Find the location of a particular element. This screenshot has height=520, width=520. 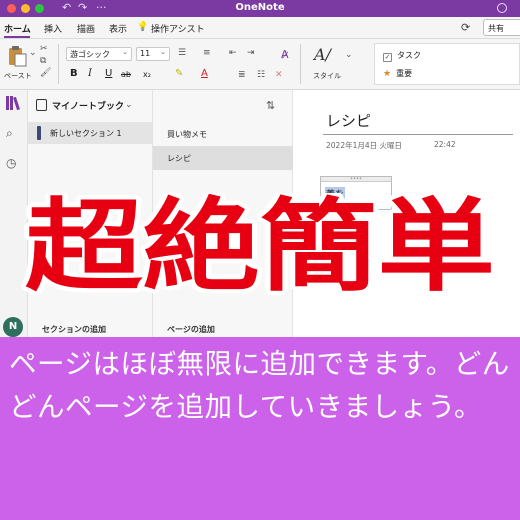

recent-icon: ◷ is located at coordinates (11, 163).